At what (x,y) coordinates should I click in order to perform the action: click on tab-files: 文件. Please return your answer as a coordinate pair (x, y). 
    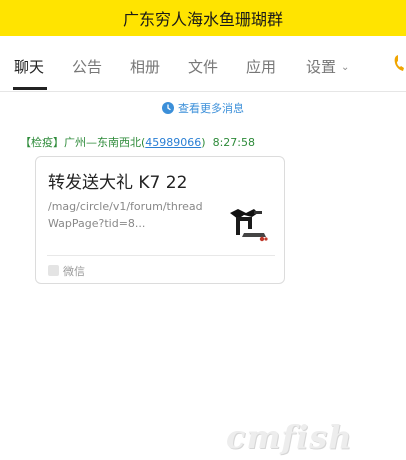
    Looking at the image, I should click on (203, 66).